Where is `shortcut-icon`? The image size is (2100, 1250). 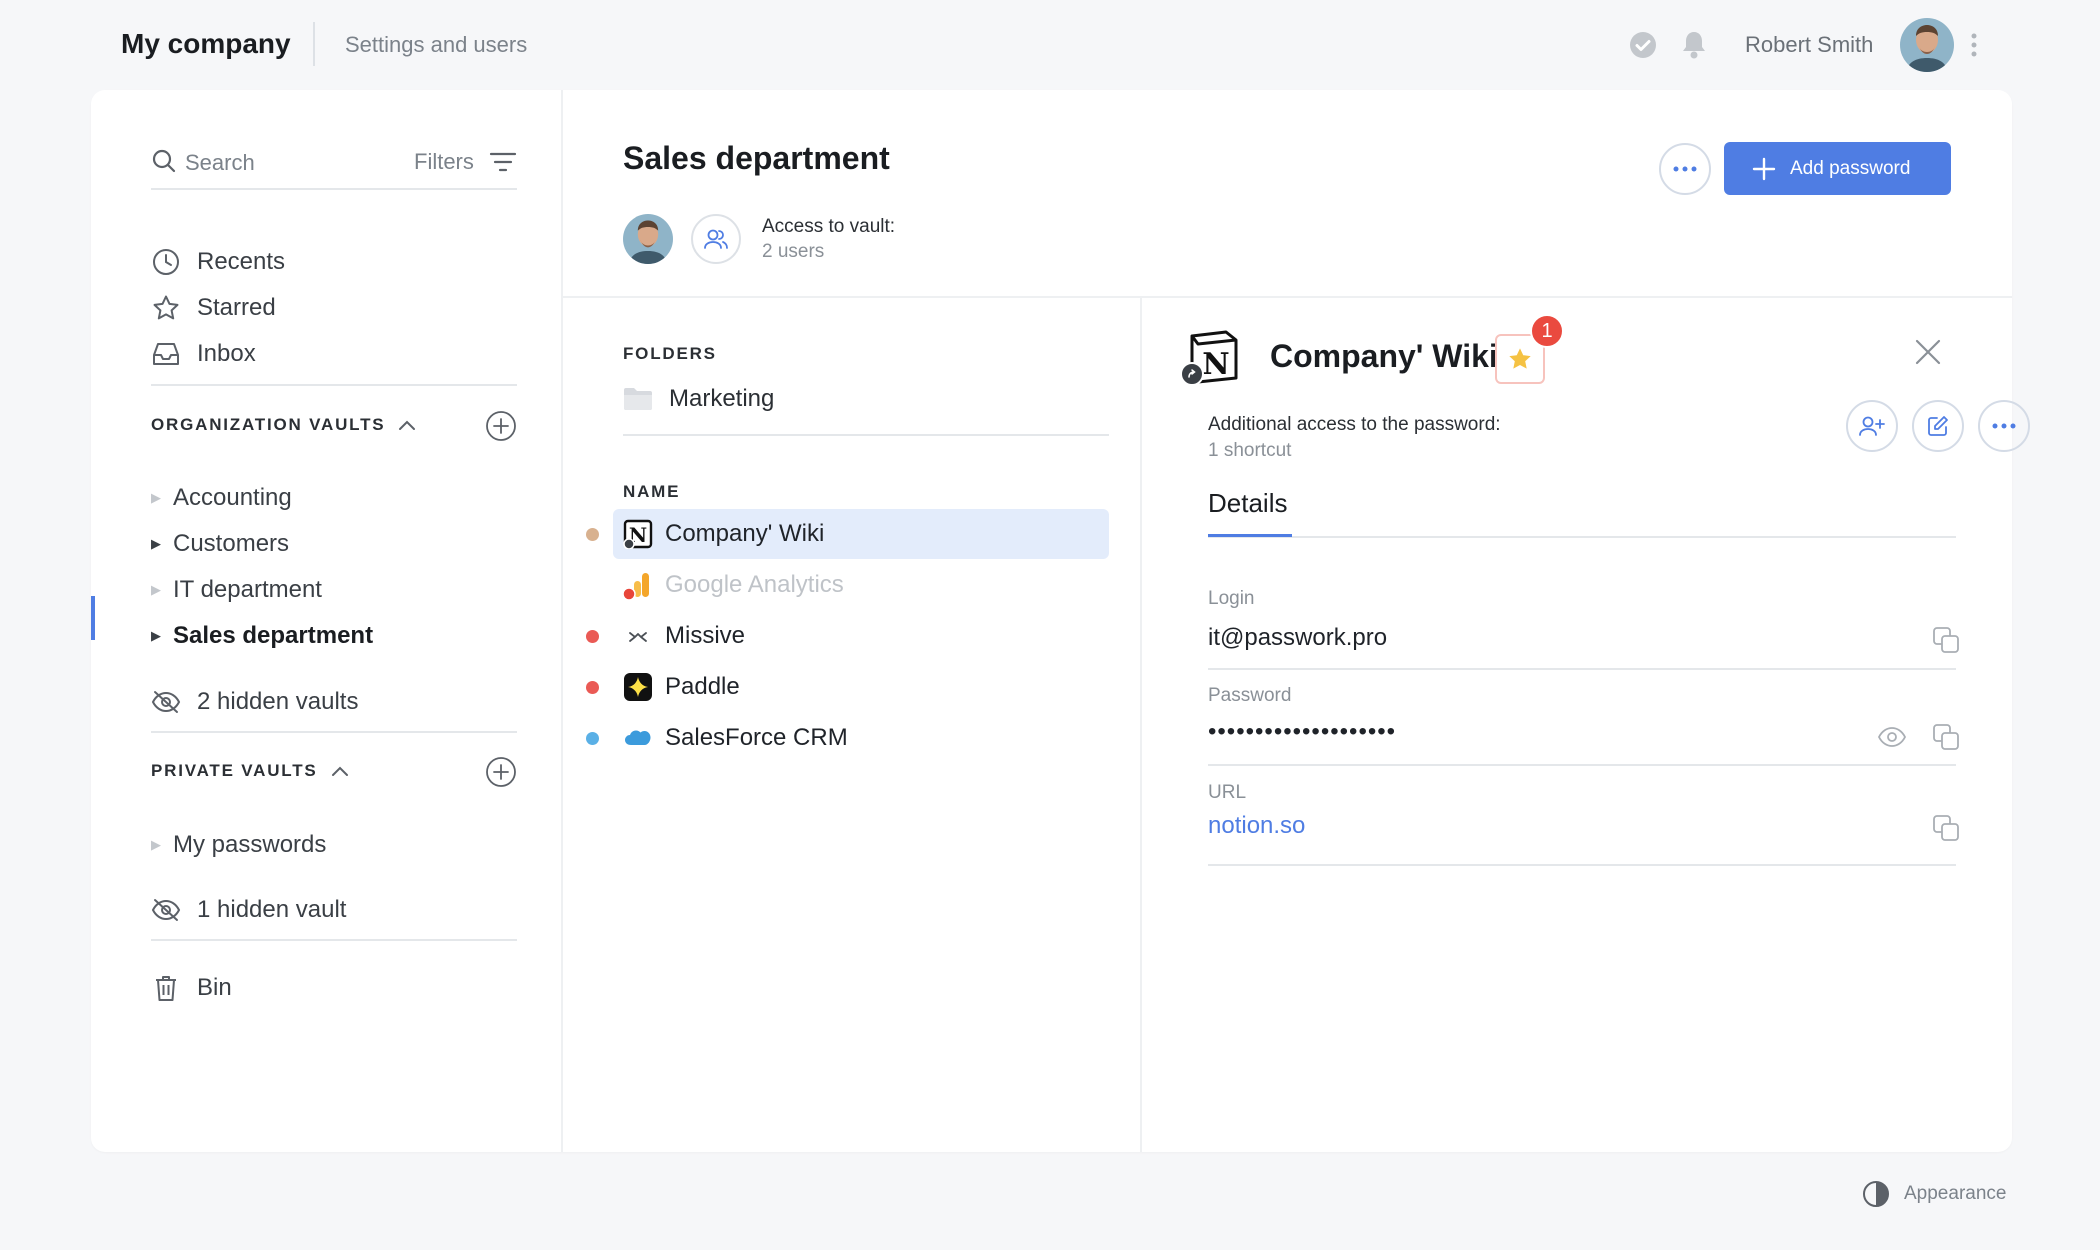 shortcut-icon is located at coordinates (1192, 374).